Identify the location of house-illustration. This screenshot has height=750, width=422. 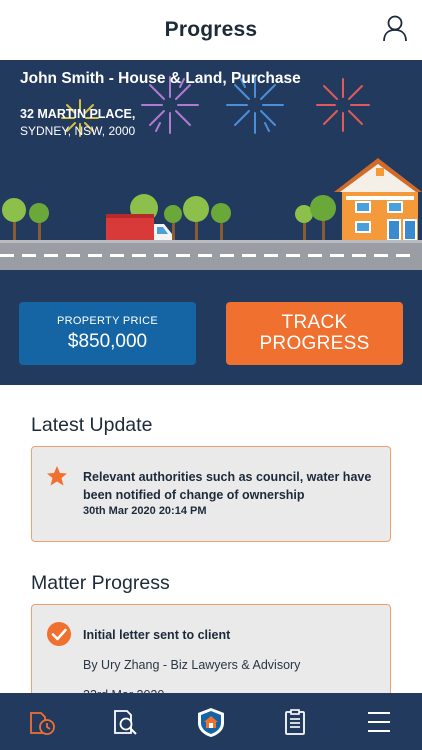
(378, 199).